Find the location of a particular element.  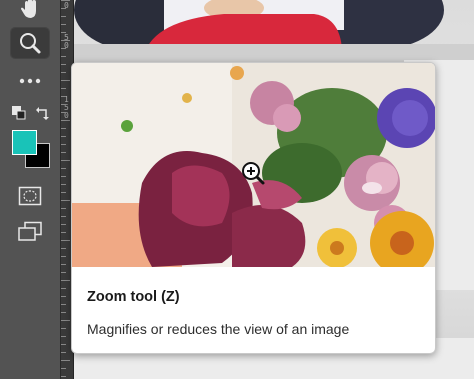

ellipsis-icon is located at coordinates (30, 81).